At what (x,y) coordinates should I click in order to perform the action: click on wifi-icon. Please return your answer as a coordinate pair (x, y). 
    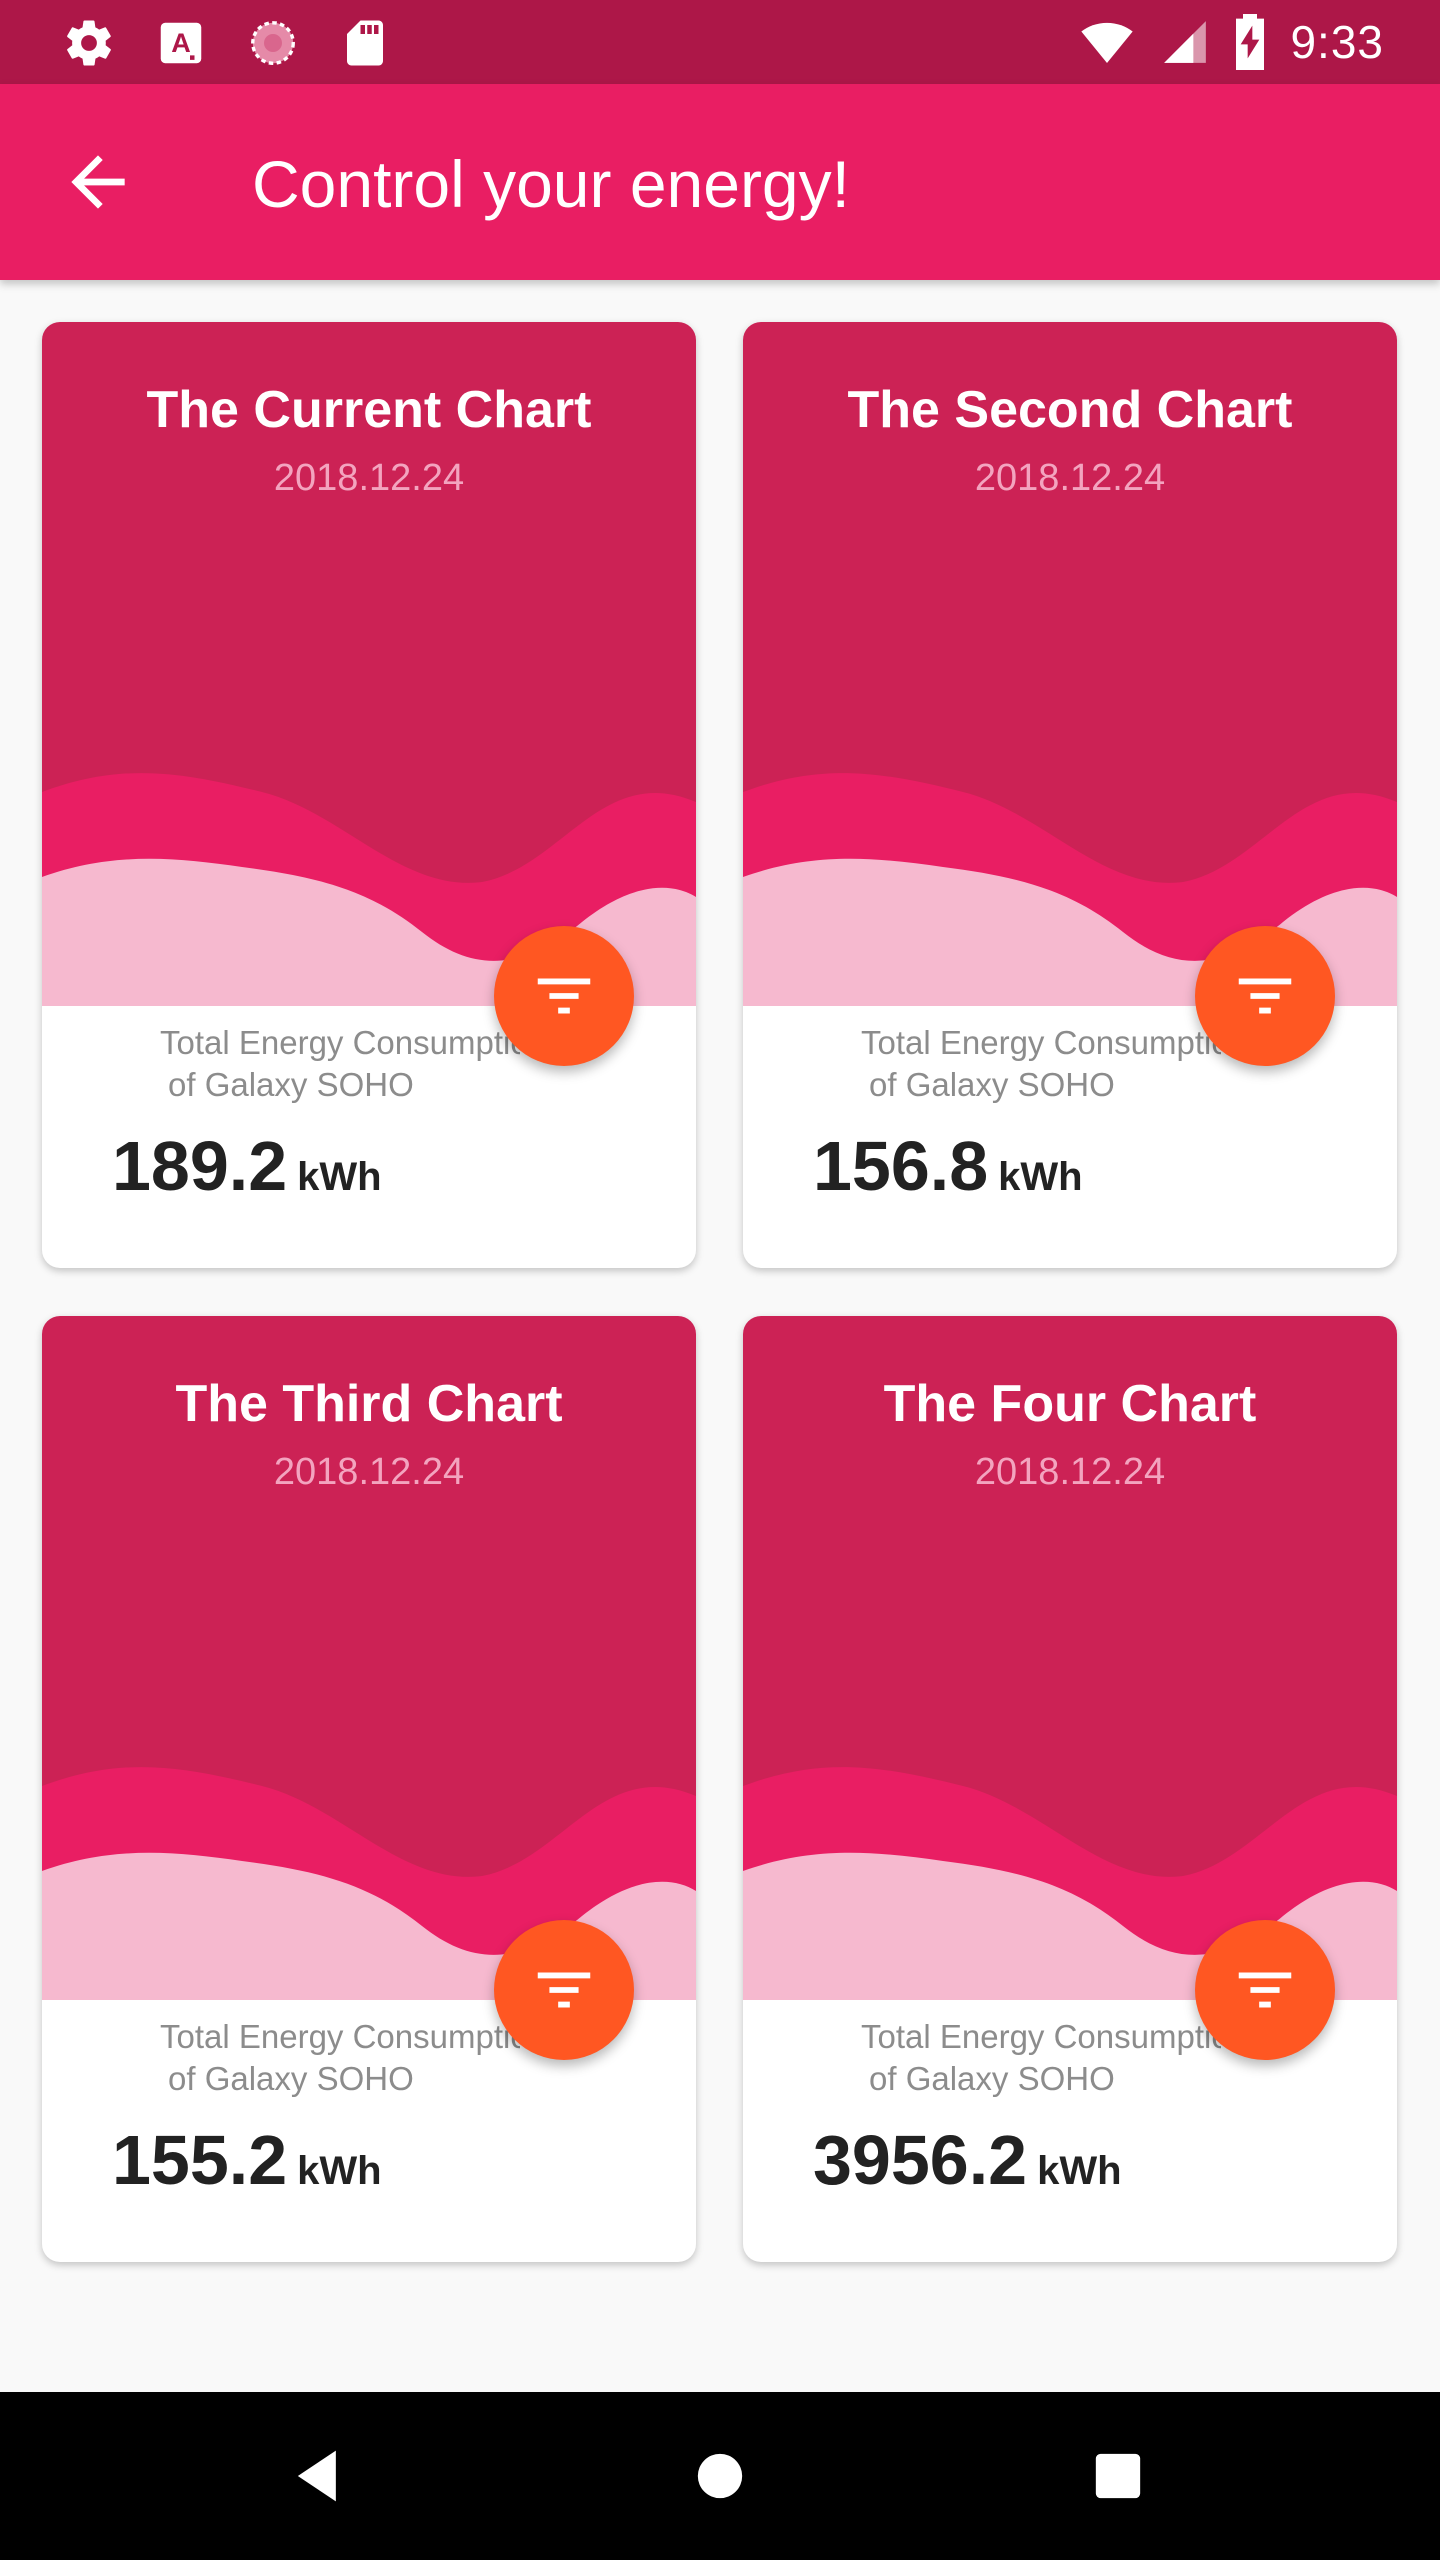
    Looking at the image, I should click on (1107, 42).